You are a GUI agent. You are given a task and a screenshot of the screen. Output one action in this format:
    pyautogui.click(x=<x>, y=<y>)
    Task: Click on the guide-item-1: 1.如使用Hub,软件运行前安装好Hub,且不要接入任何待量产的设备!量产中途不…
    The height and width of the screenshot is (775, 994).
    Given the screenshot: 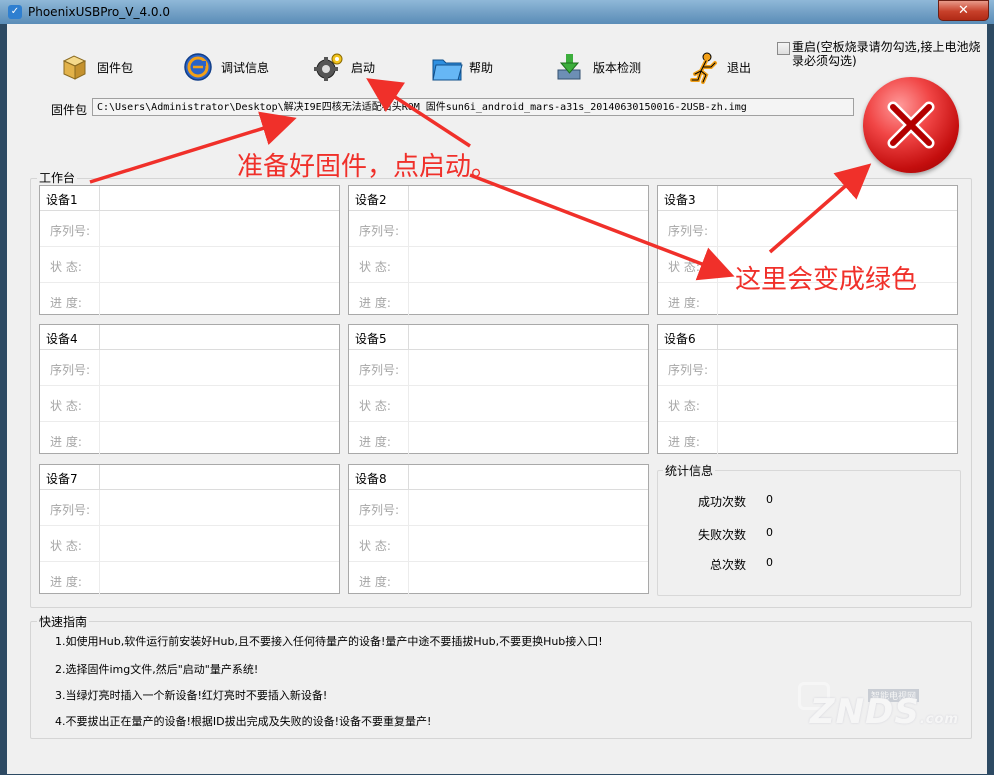 What is the action you would take?
    pyautogui.click(x=329, y=641)
    